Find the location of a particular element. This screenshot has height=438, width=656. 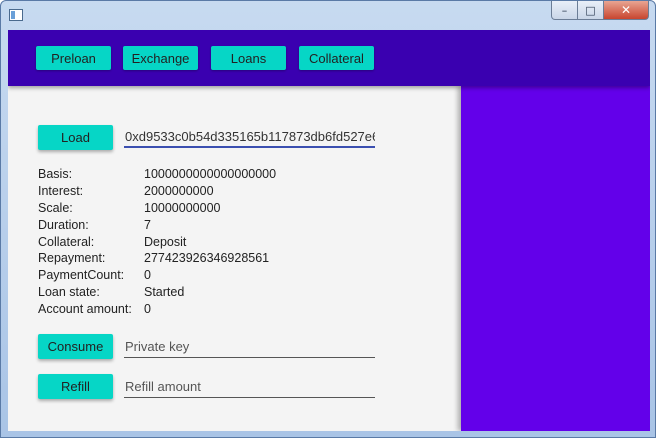

nav-preloan-button: Preloan is located at coordinates (73, 58).